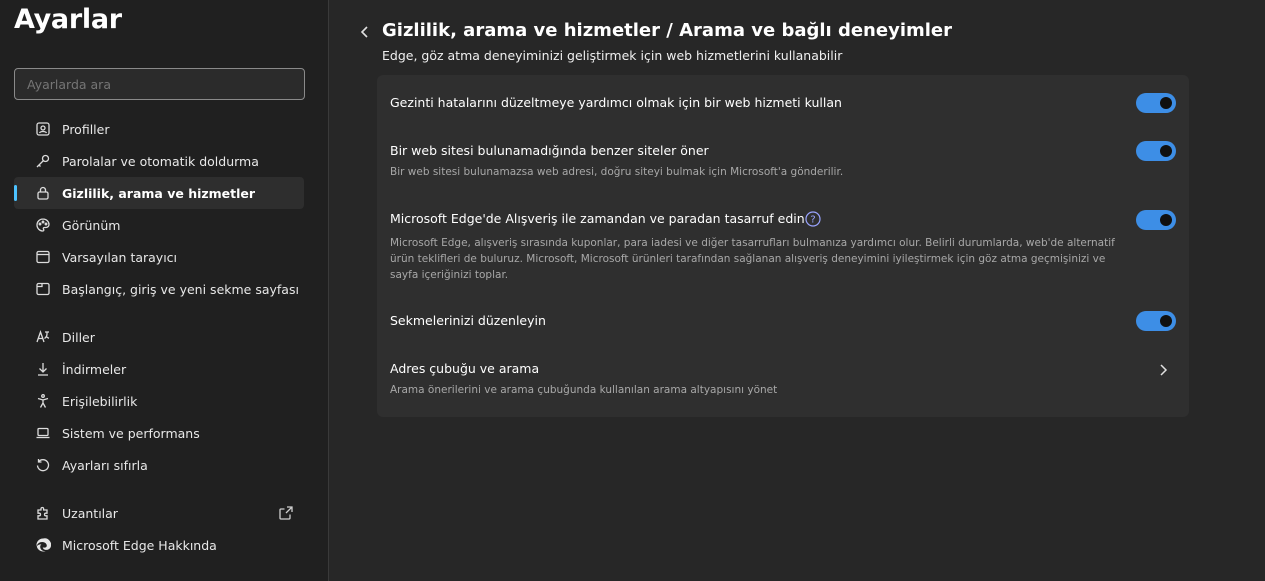 Image resolution: width=1265 pixels, height=581 pixels. What do you see at coordinates (165, 337) in the screenshot?
I see `sidebar-item-languages: Diller` at bounding box center [165, 337].